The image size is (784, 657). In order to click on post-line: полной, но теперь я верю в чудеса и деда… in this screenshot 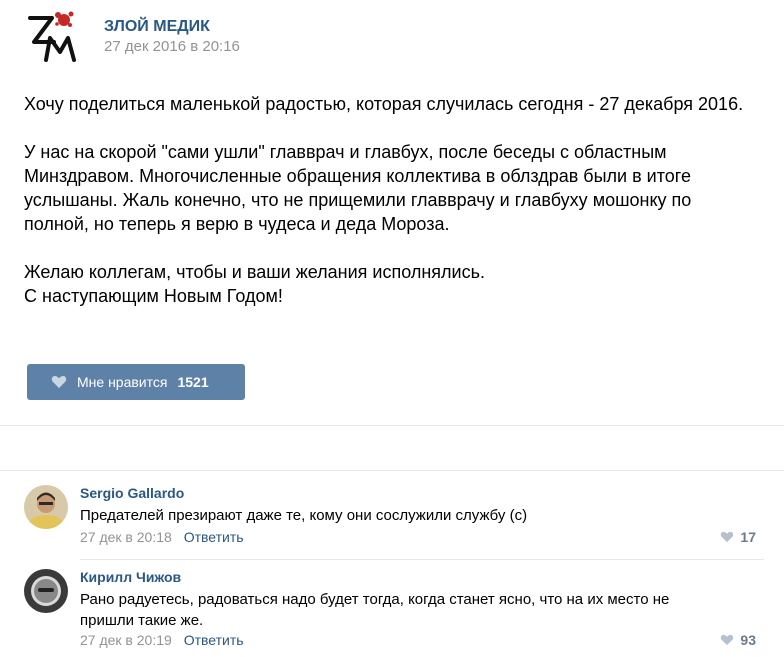, I will do `click(237, 224)`.